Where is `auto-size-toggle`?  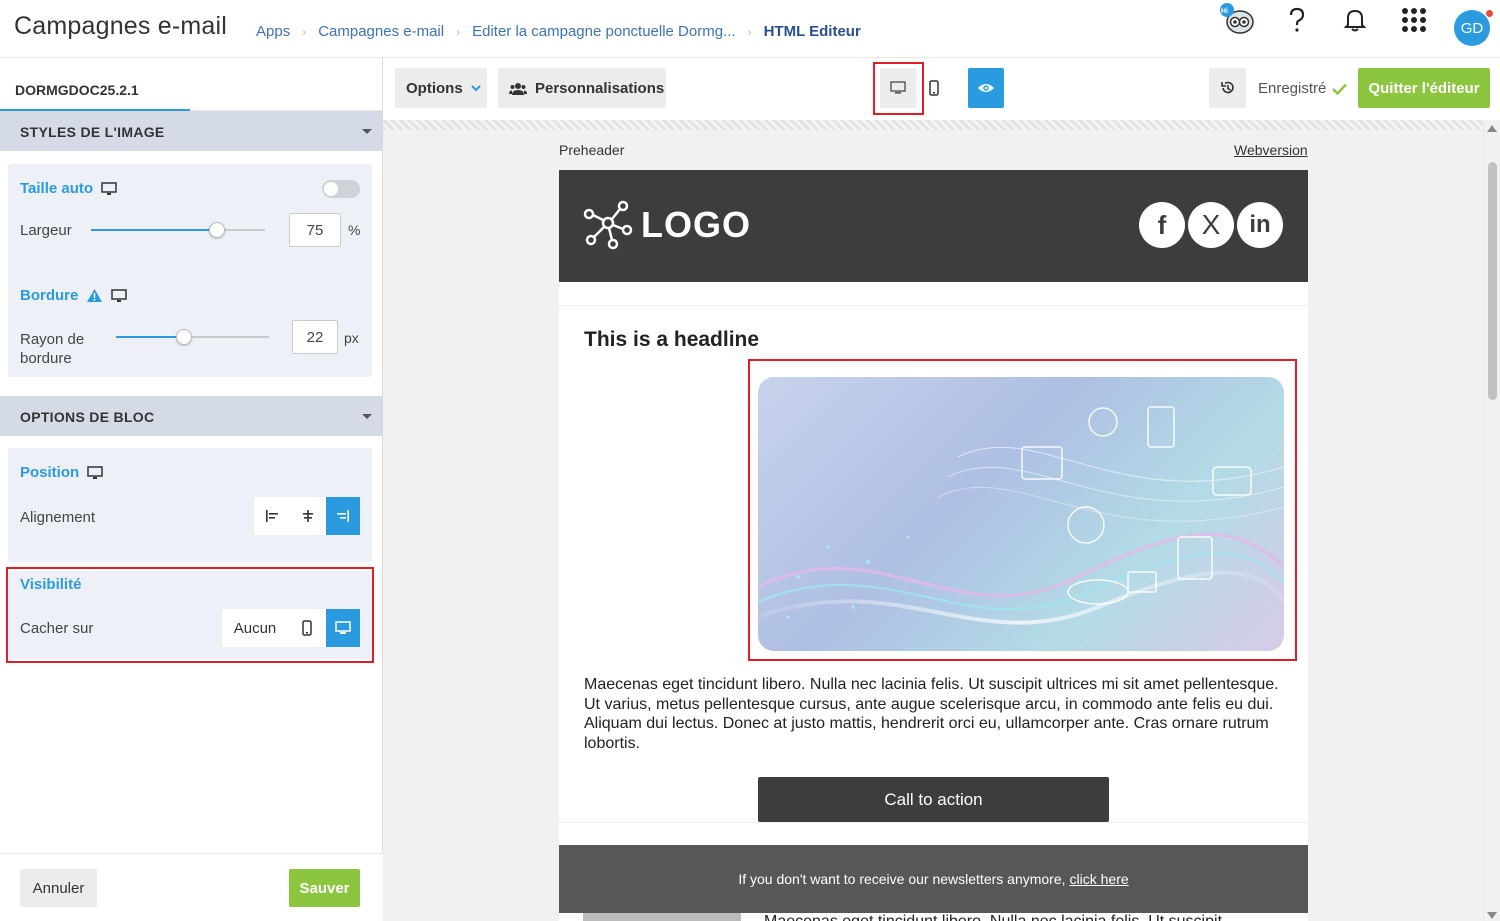
auto-size-toggle is located at coordinates (341, 189).